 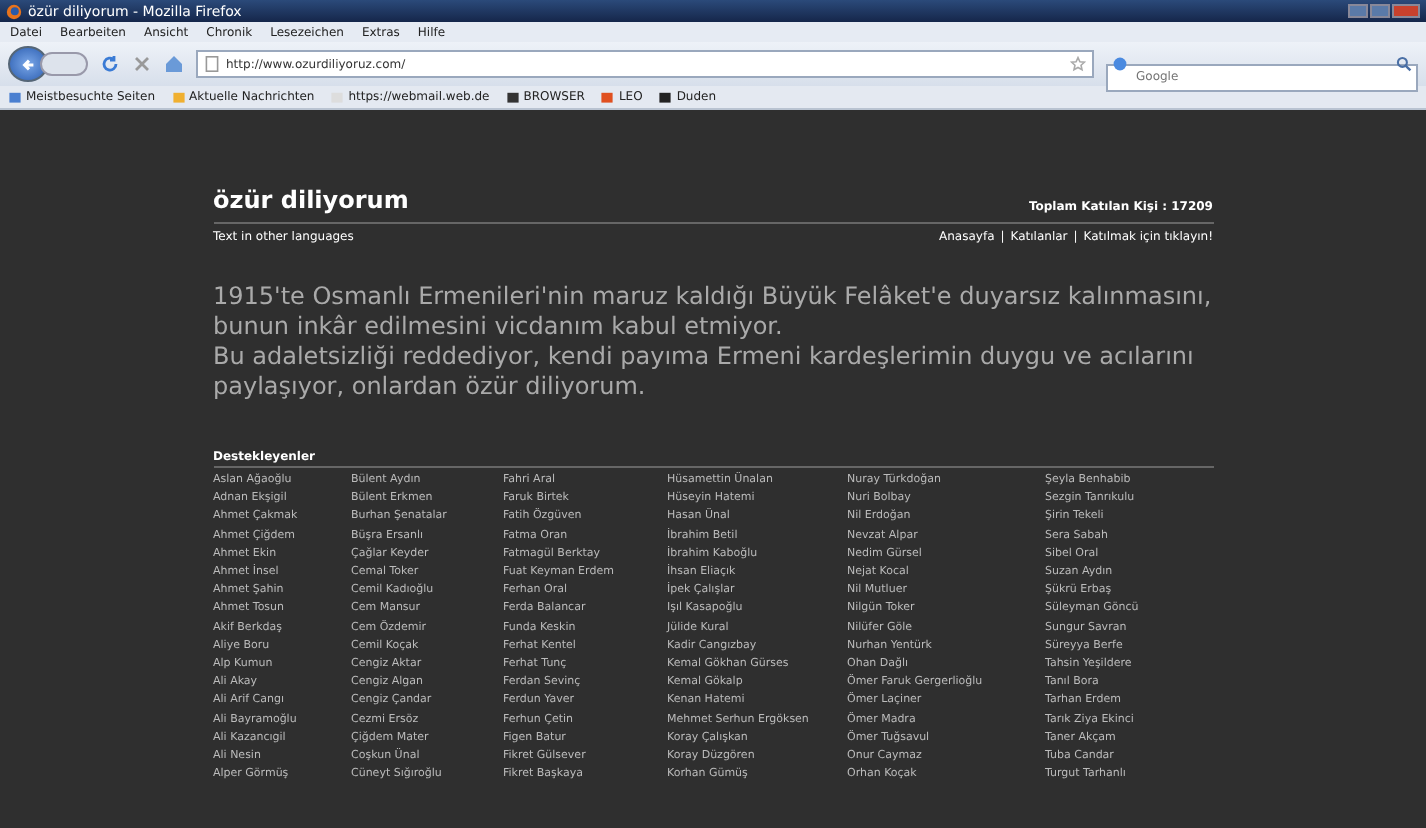 I want to click on browser-logo-icon, so click(x=14, y=11).